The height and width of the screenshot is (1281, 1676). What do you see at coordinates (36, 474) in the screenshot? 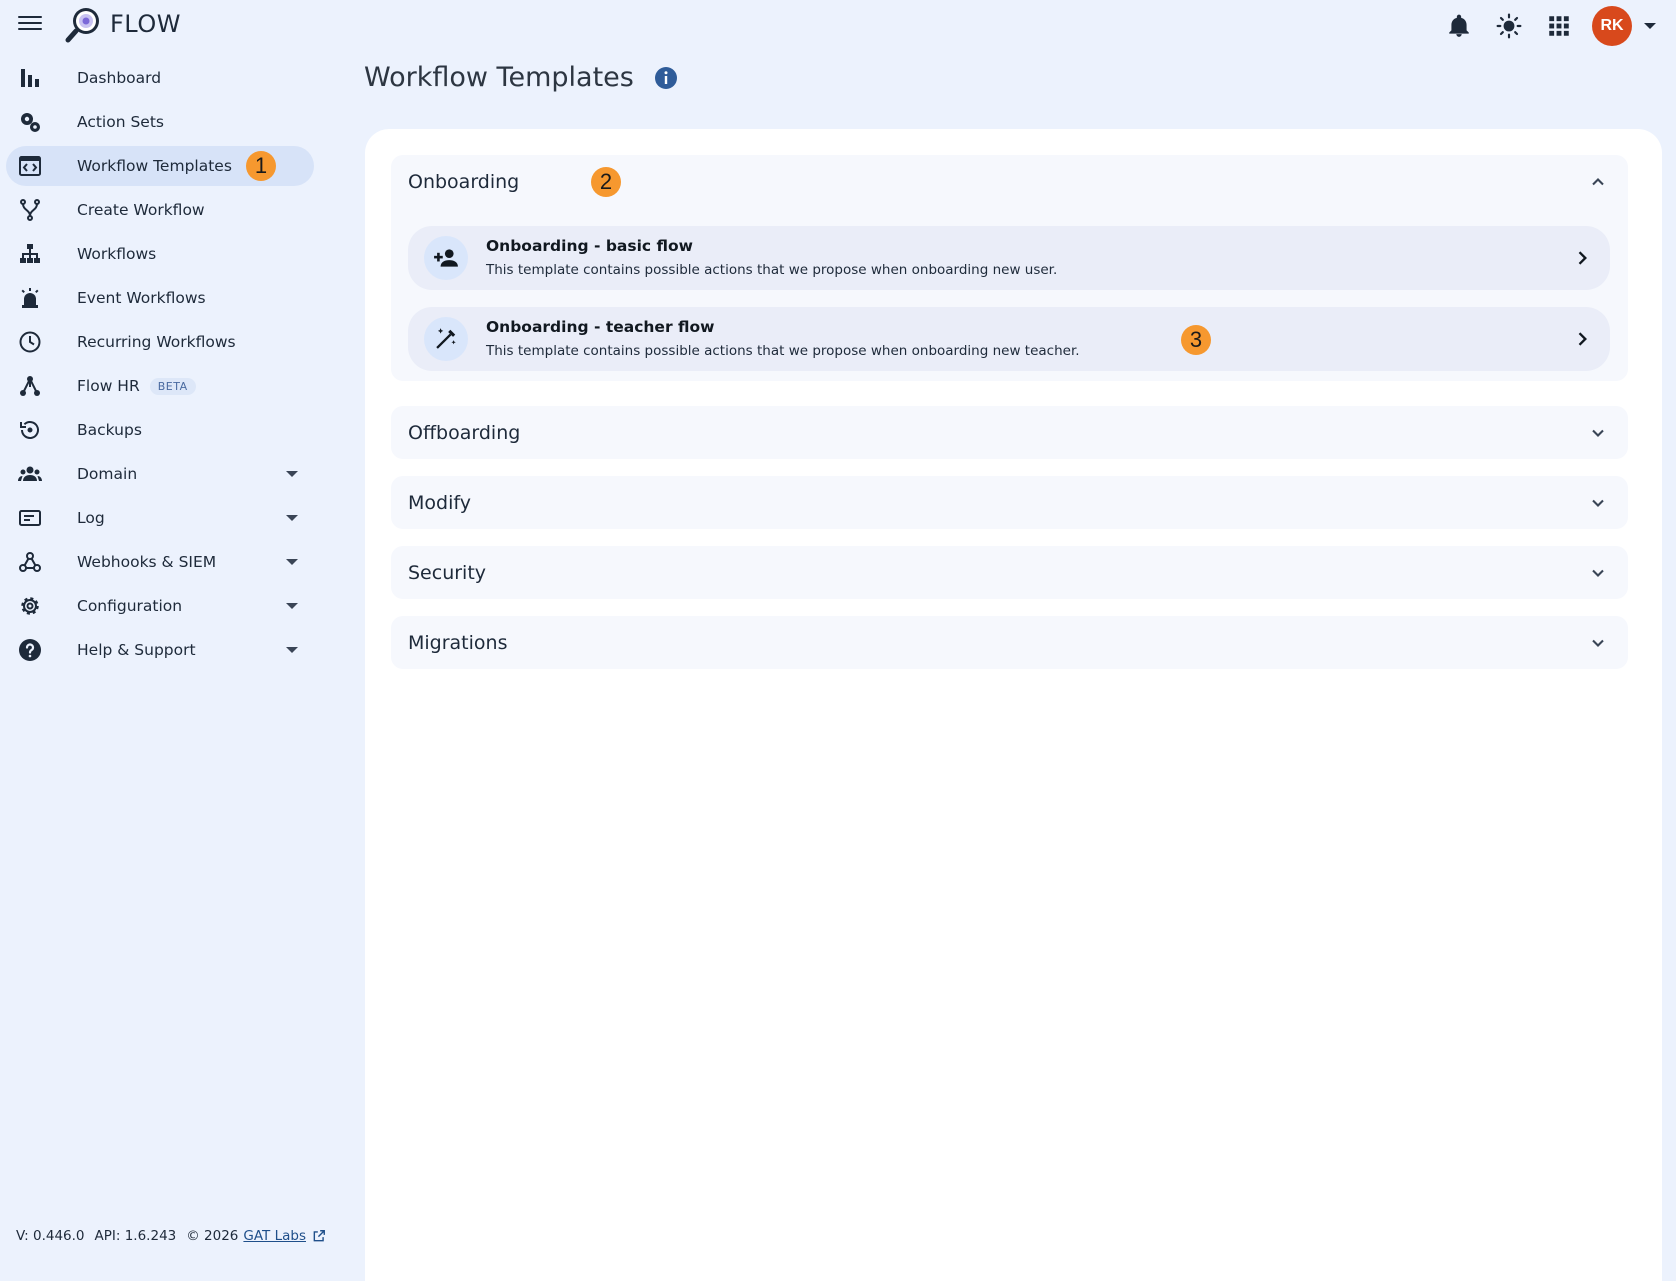
I see `people-group-icon` at bounding box center [36, 474].